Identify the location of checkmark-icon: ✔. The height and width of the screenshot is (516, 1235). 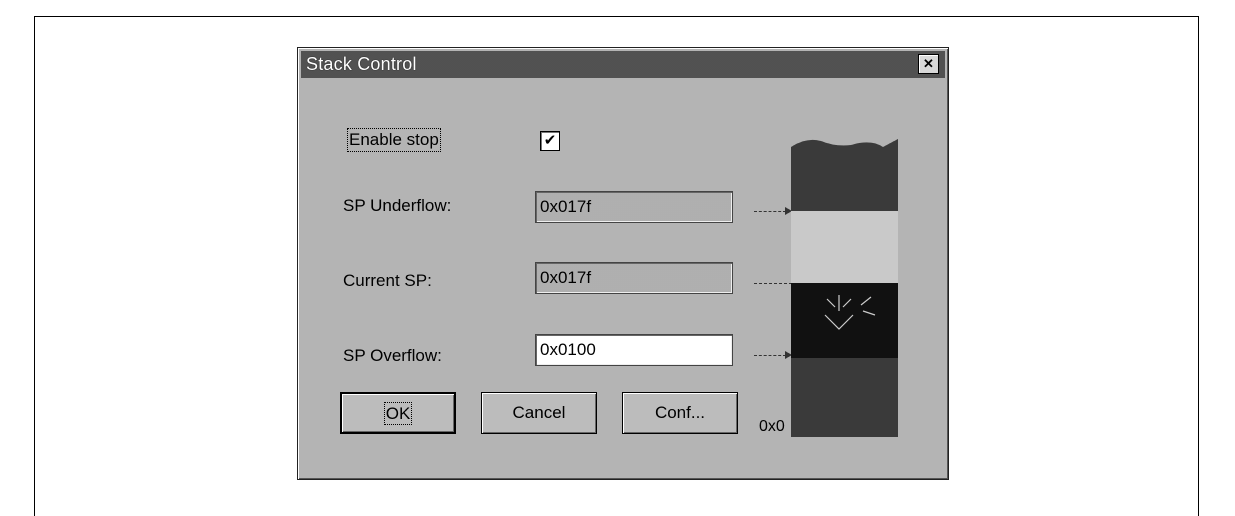
(550, 140).